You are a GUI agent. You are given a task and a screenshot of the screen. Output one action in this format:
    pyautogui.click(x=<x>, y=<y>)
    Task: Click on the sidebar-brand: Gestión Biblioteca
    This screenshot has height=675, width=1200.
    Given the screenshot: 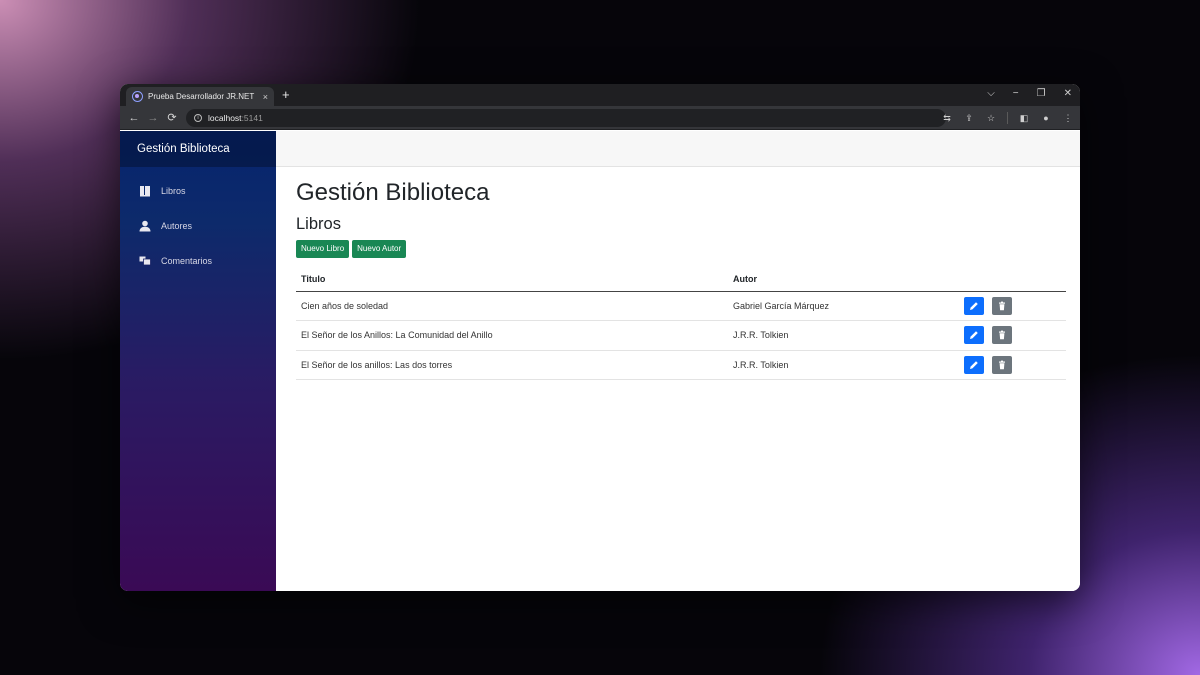 What is the action you would take?
    pyautogui.click(x=198, y=149)
    